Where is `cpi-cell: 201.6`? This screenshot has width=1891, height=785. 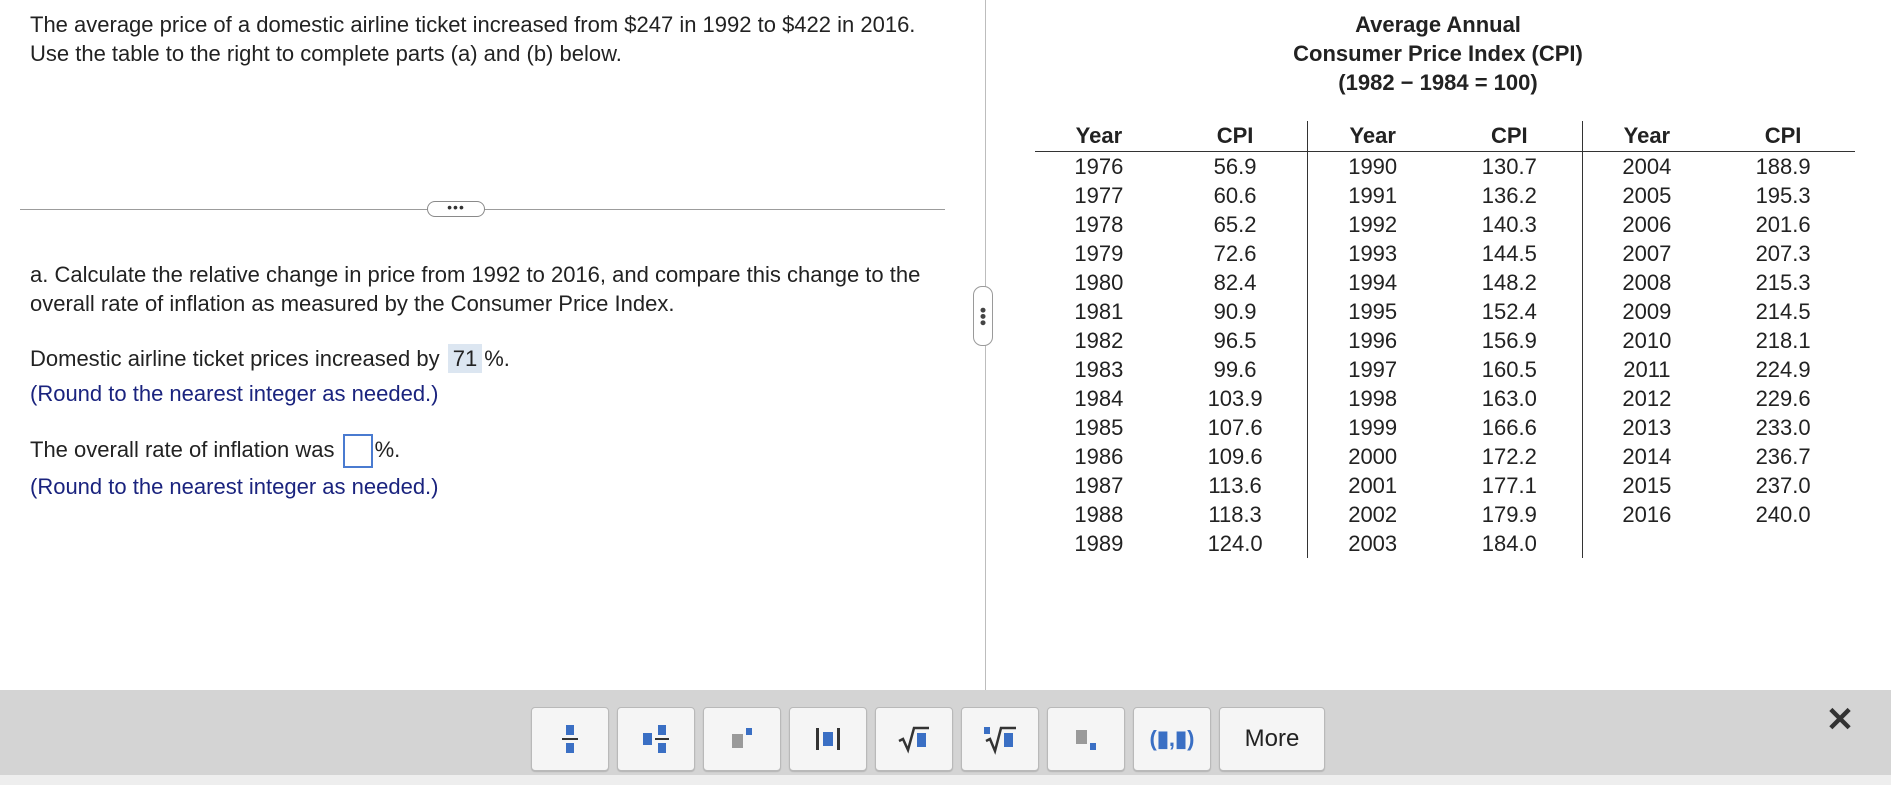 cpi-cell: 201.6 is located at coordinates (1783, 224).